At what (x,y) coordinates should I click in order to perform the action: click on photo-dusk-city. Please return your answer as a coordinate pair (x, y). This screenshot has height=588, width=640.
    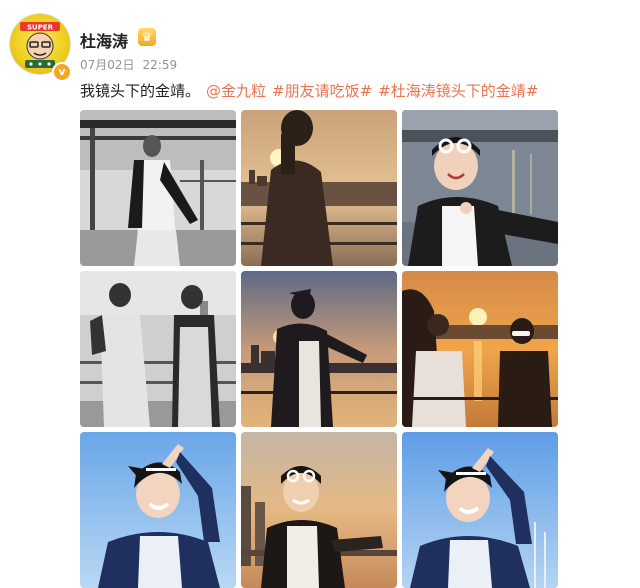
    Looking at the image, I should click on (319, 349).